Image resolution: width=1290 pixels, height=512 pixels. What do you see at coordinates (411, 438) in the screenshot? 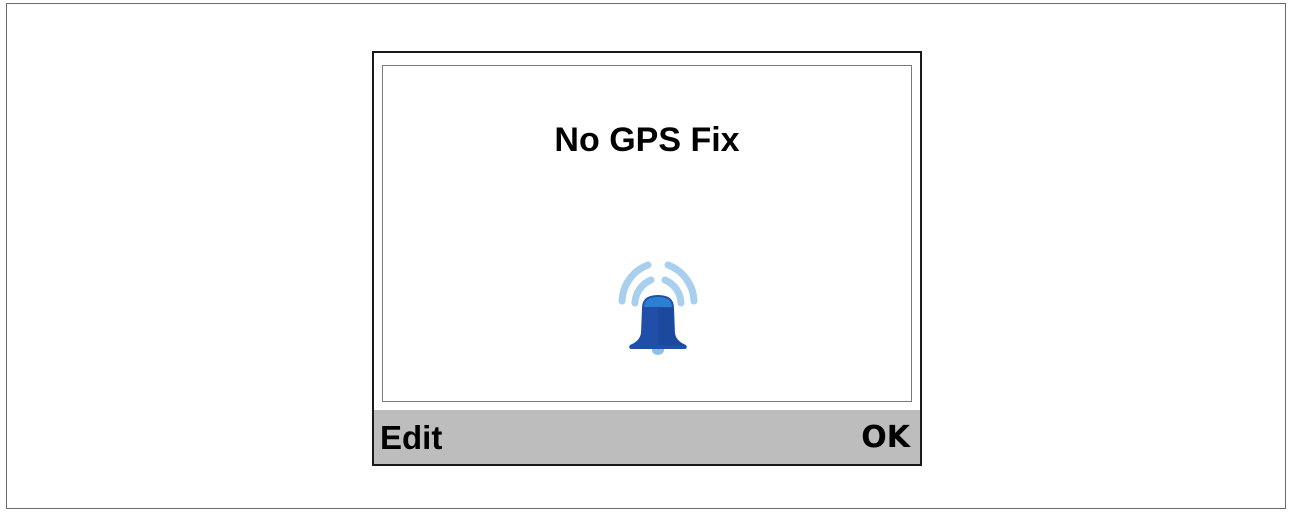
I see `edit-softkey: Edit` at bounding box center [411, 438].